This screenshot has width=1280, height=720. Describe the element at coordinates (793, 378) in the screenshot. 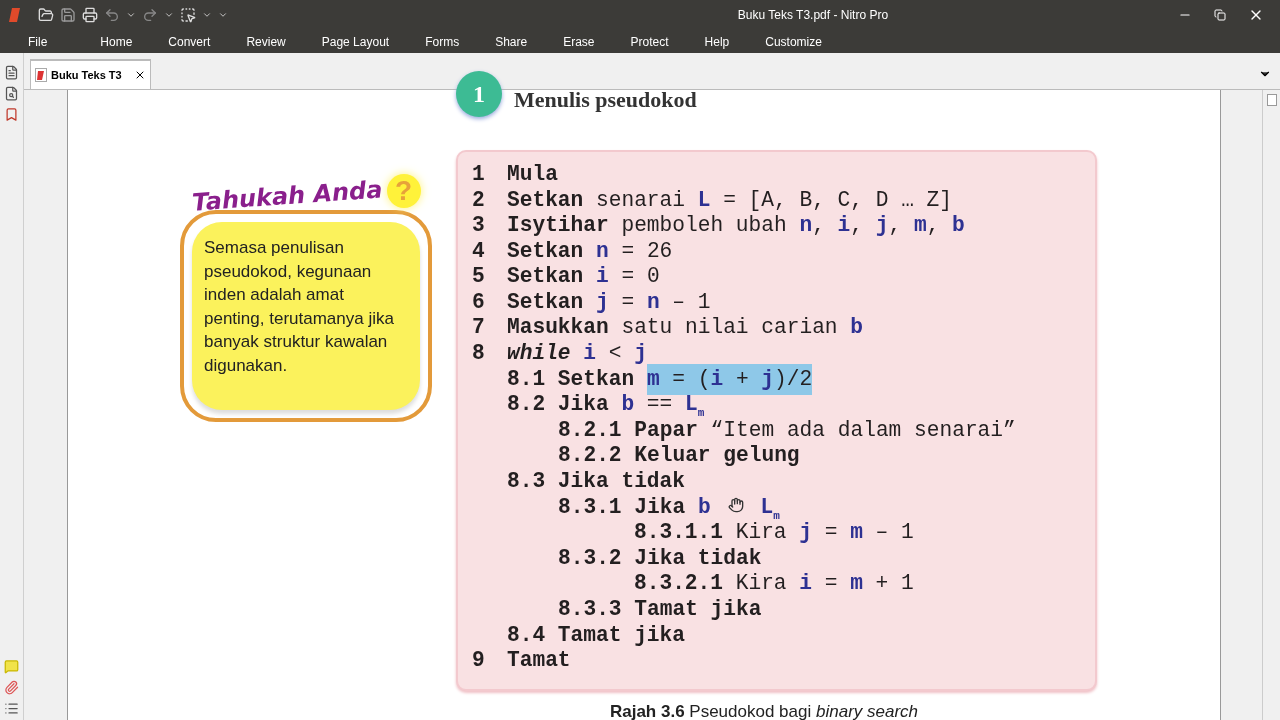

I see `code-text: )/2` at that location.